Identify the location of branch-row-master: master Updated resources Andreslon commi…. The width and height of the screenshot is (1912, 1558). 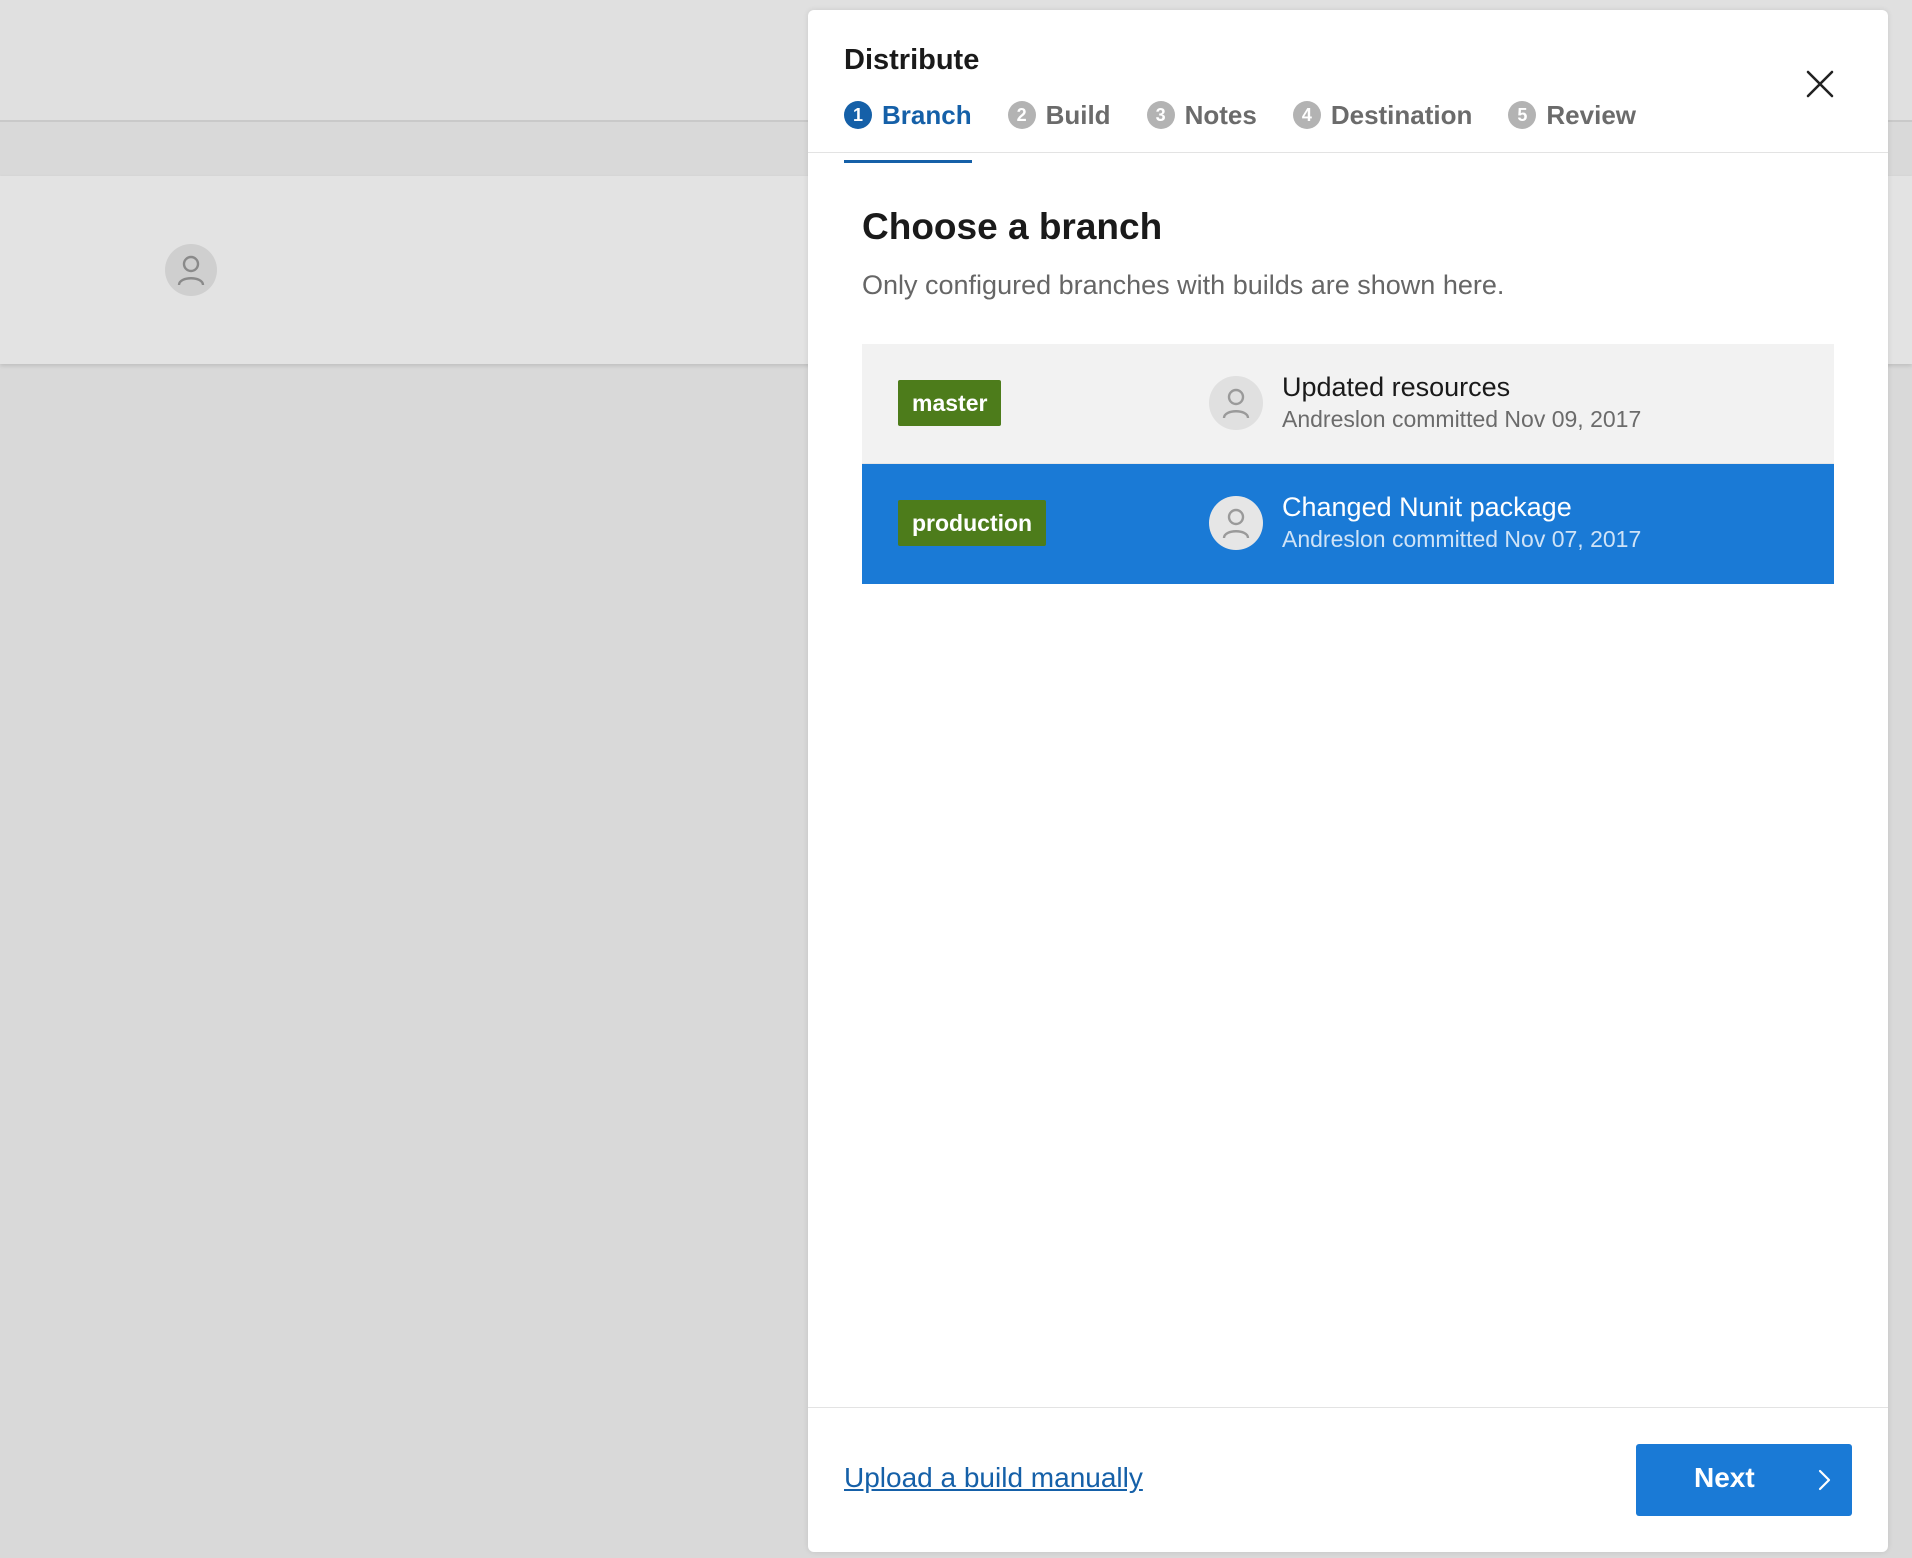
(1348, 404).